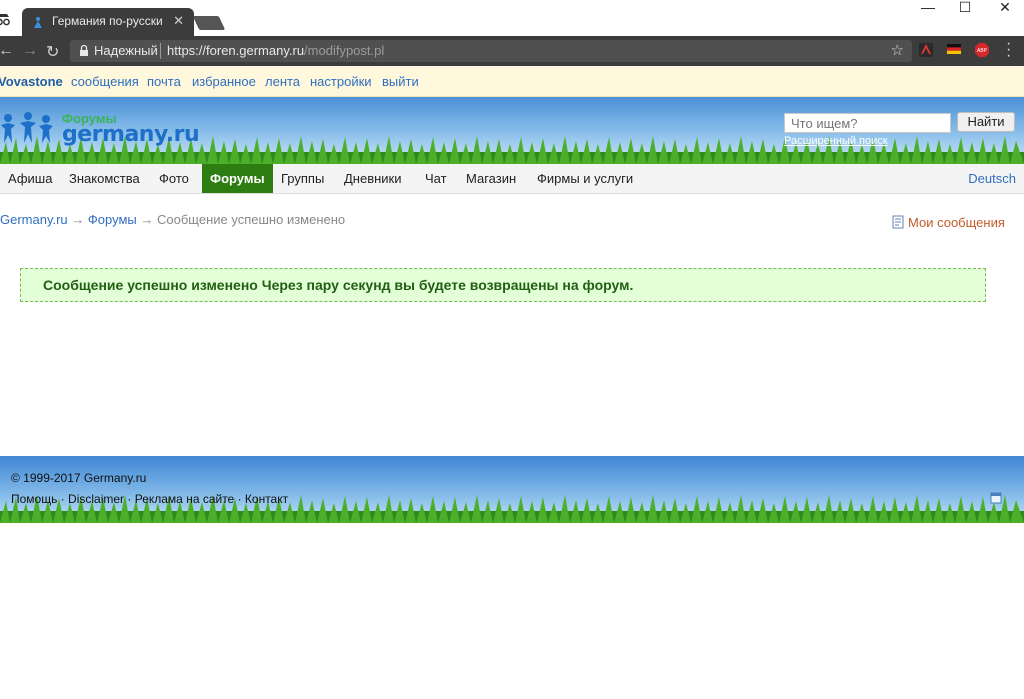 Image resolution: width=1024 pixels, height=699 pixels. What do you see at coordinates (160, 51) in the screenshot?
I see `address-separator` at bounding box center [160, 51].